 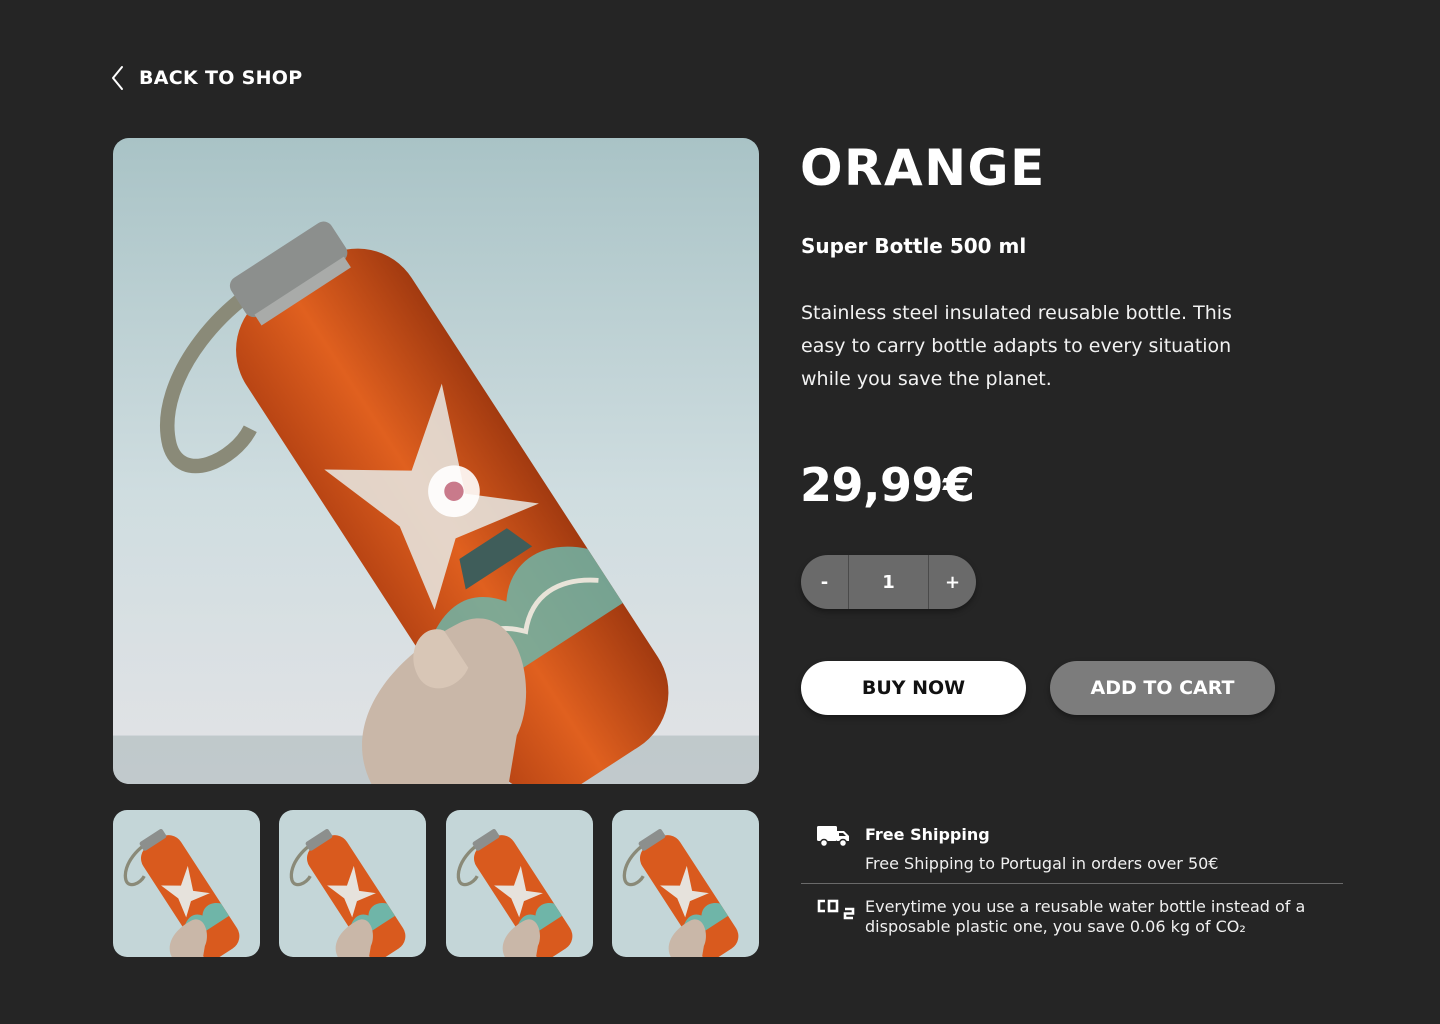 I want to click on chevron-left-icon, so click(x=117, y=78).